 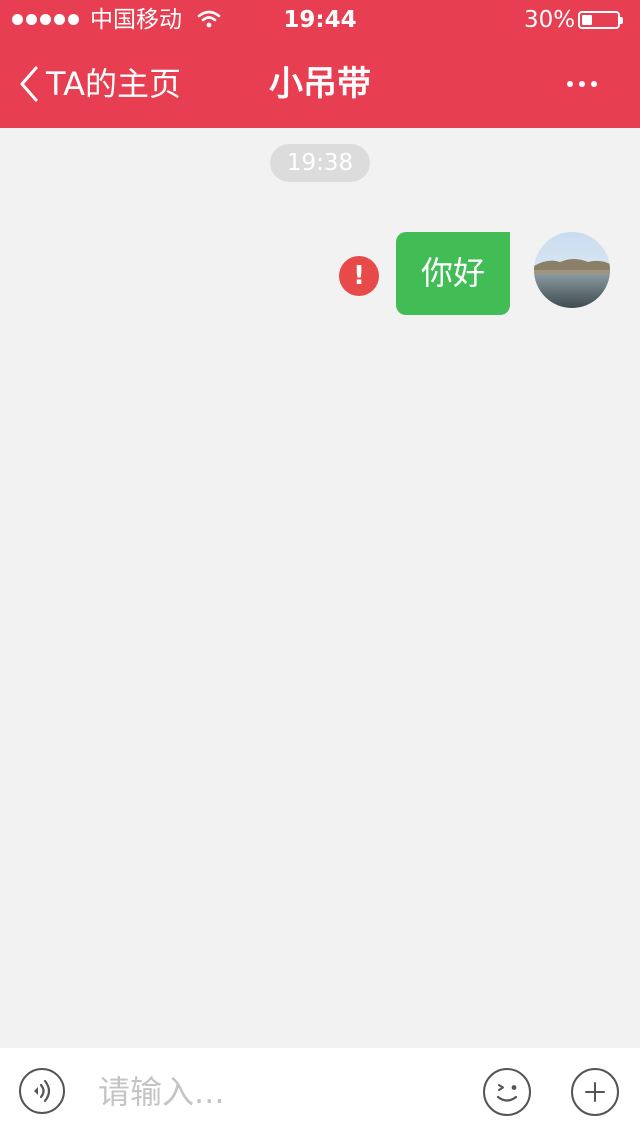 I want to click on nav-bar: TA的主页 小吊带, so click(x=320, y=84).